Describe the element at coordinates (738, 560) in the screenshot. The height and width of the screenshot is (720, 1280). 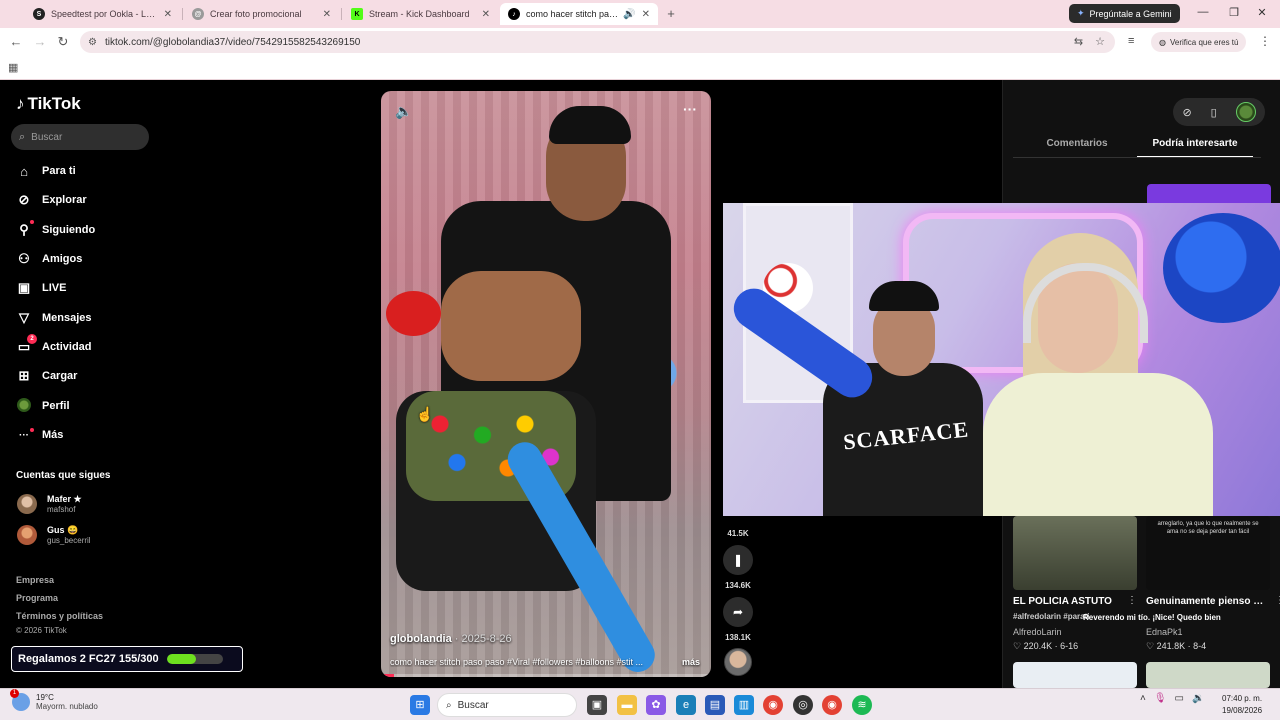
I see `bookmark-button: ❚` at that location.